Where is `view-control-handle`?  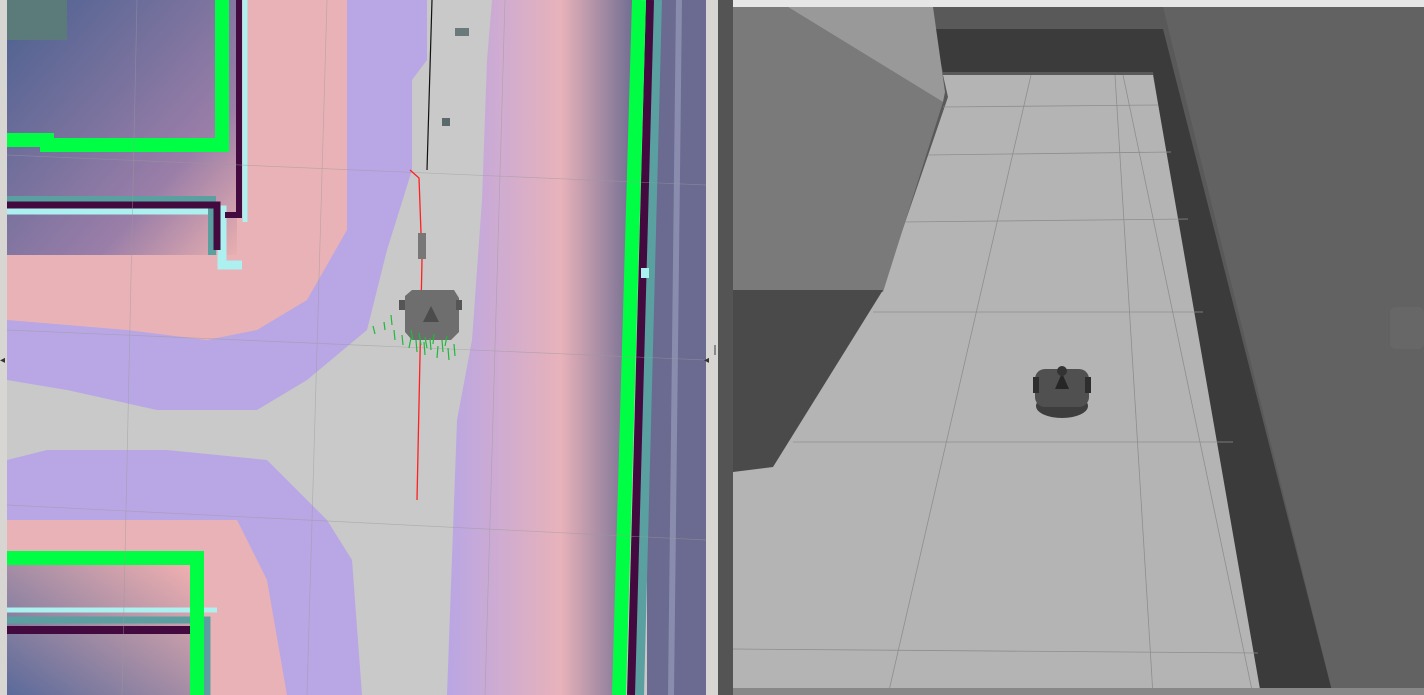
view-control-handle is located at coordinates (1407, 328).